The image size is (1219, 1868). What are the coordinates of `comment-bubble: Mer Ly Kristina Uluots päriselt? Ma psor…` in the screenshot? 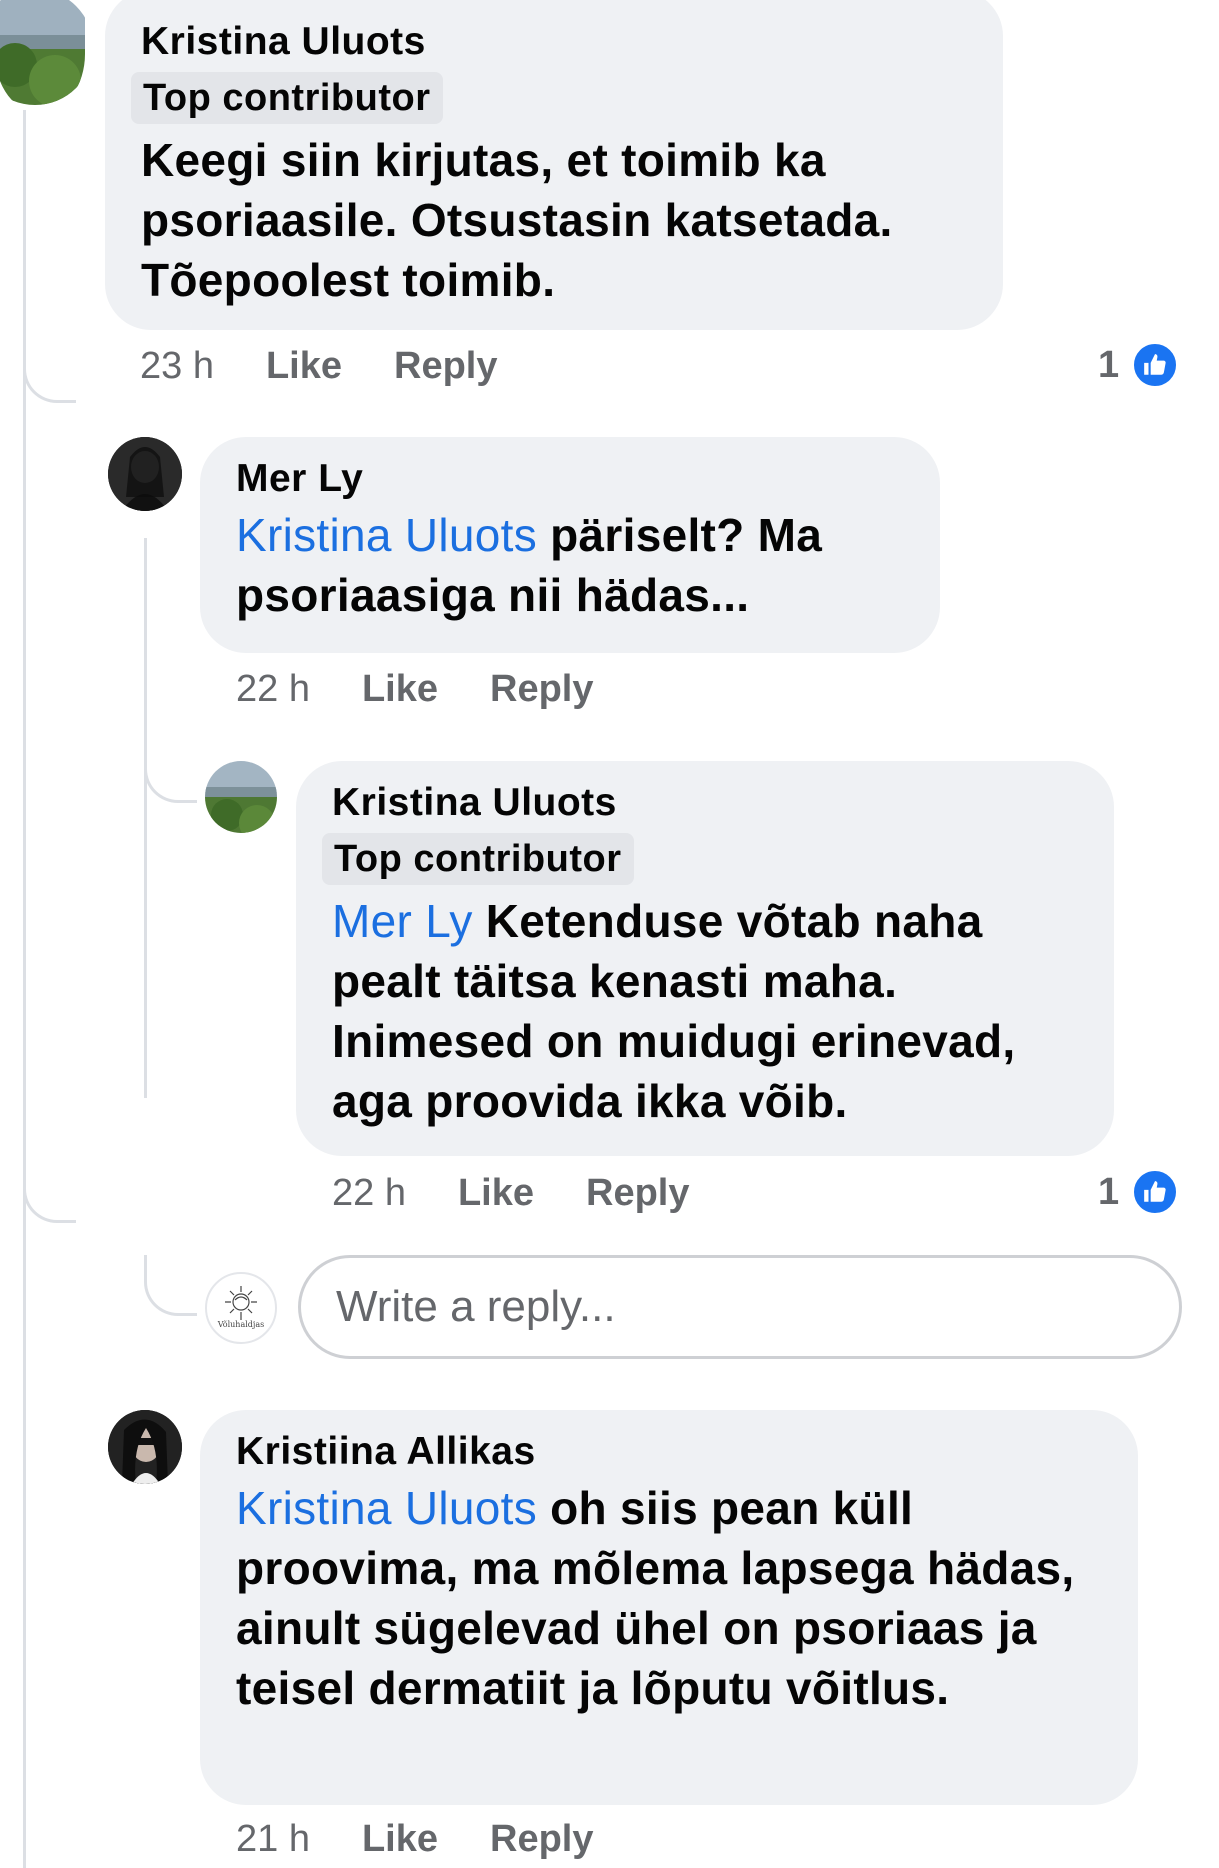 It's located at (570, 545).